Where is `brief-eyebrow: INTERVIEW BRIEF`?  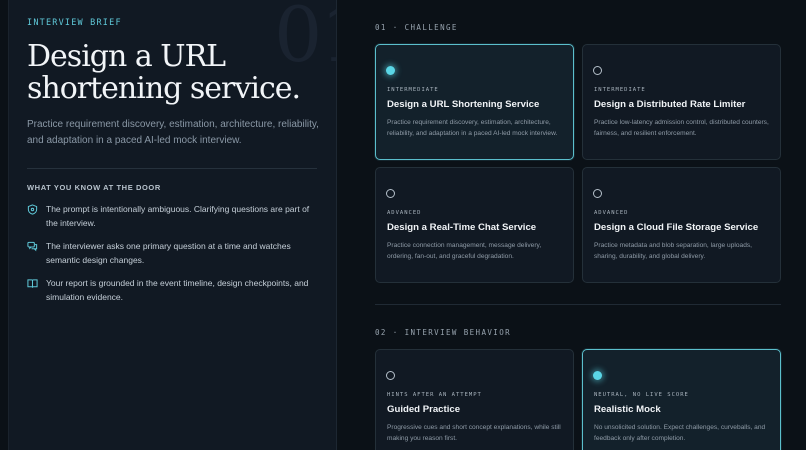
brief-eyebrow: INTERVIEW BRIEF is located at coordinates (74, 23).